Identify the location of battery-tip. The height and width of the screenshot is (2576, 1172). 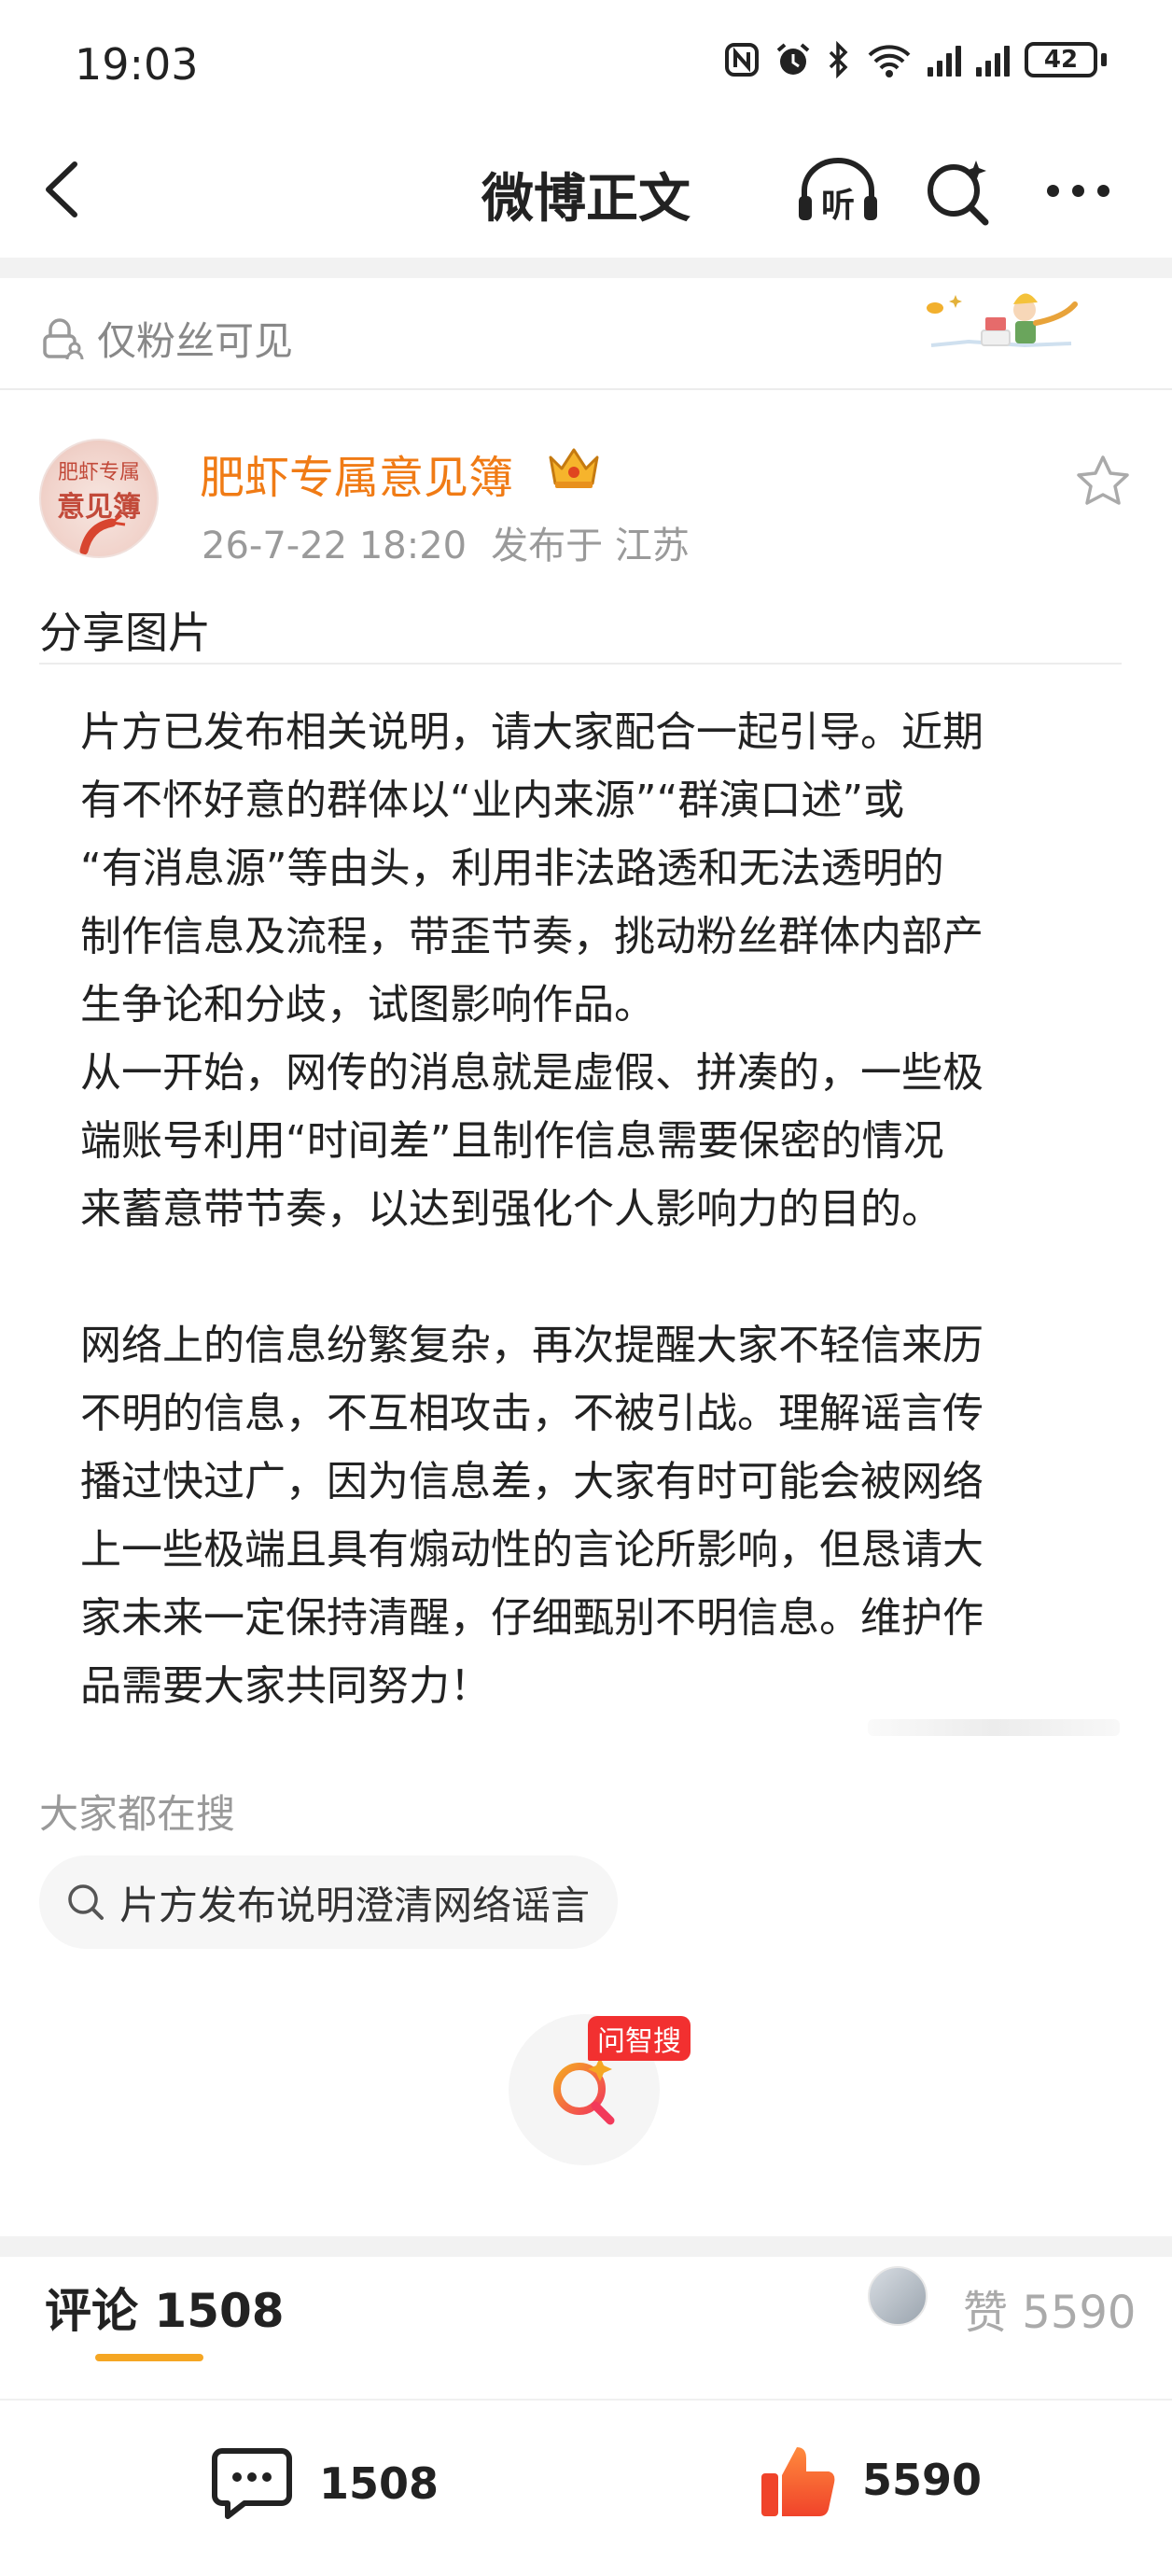
(1104, 59).